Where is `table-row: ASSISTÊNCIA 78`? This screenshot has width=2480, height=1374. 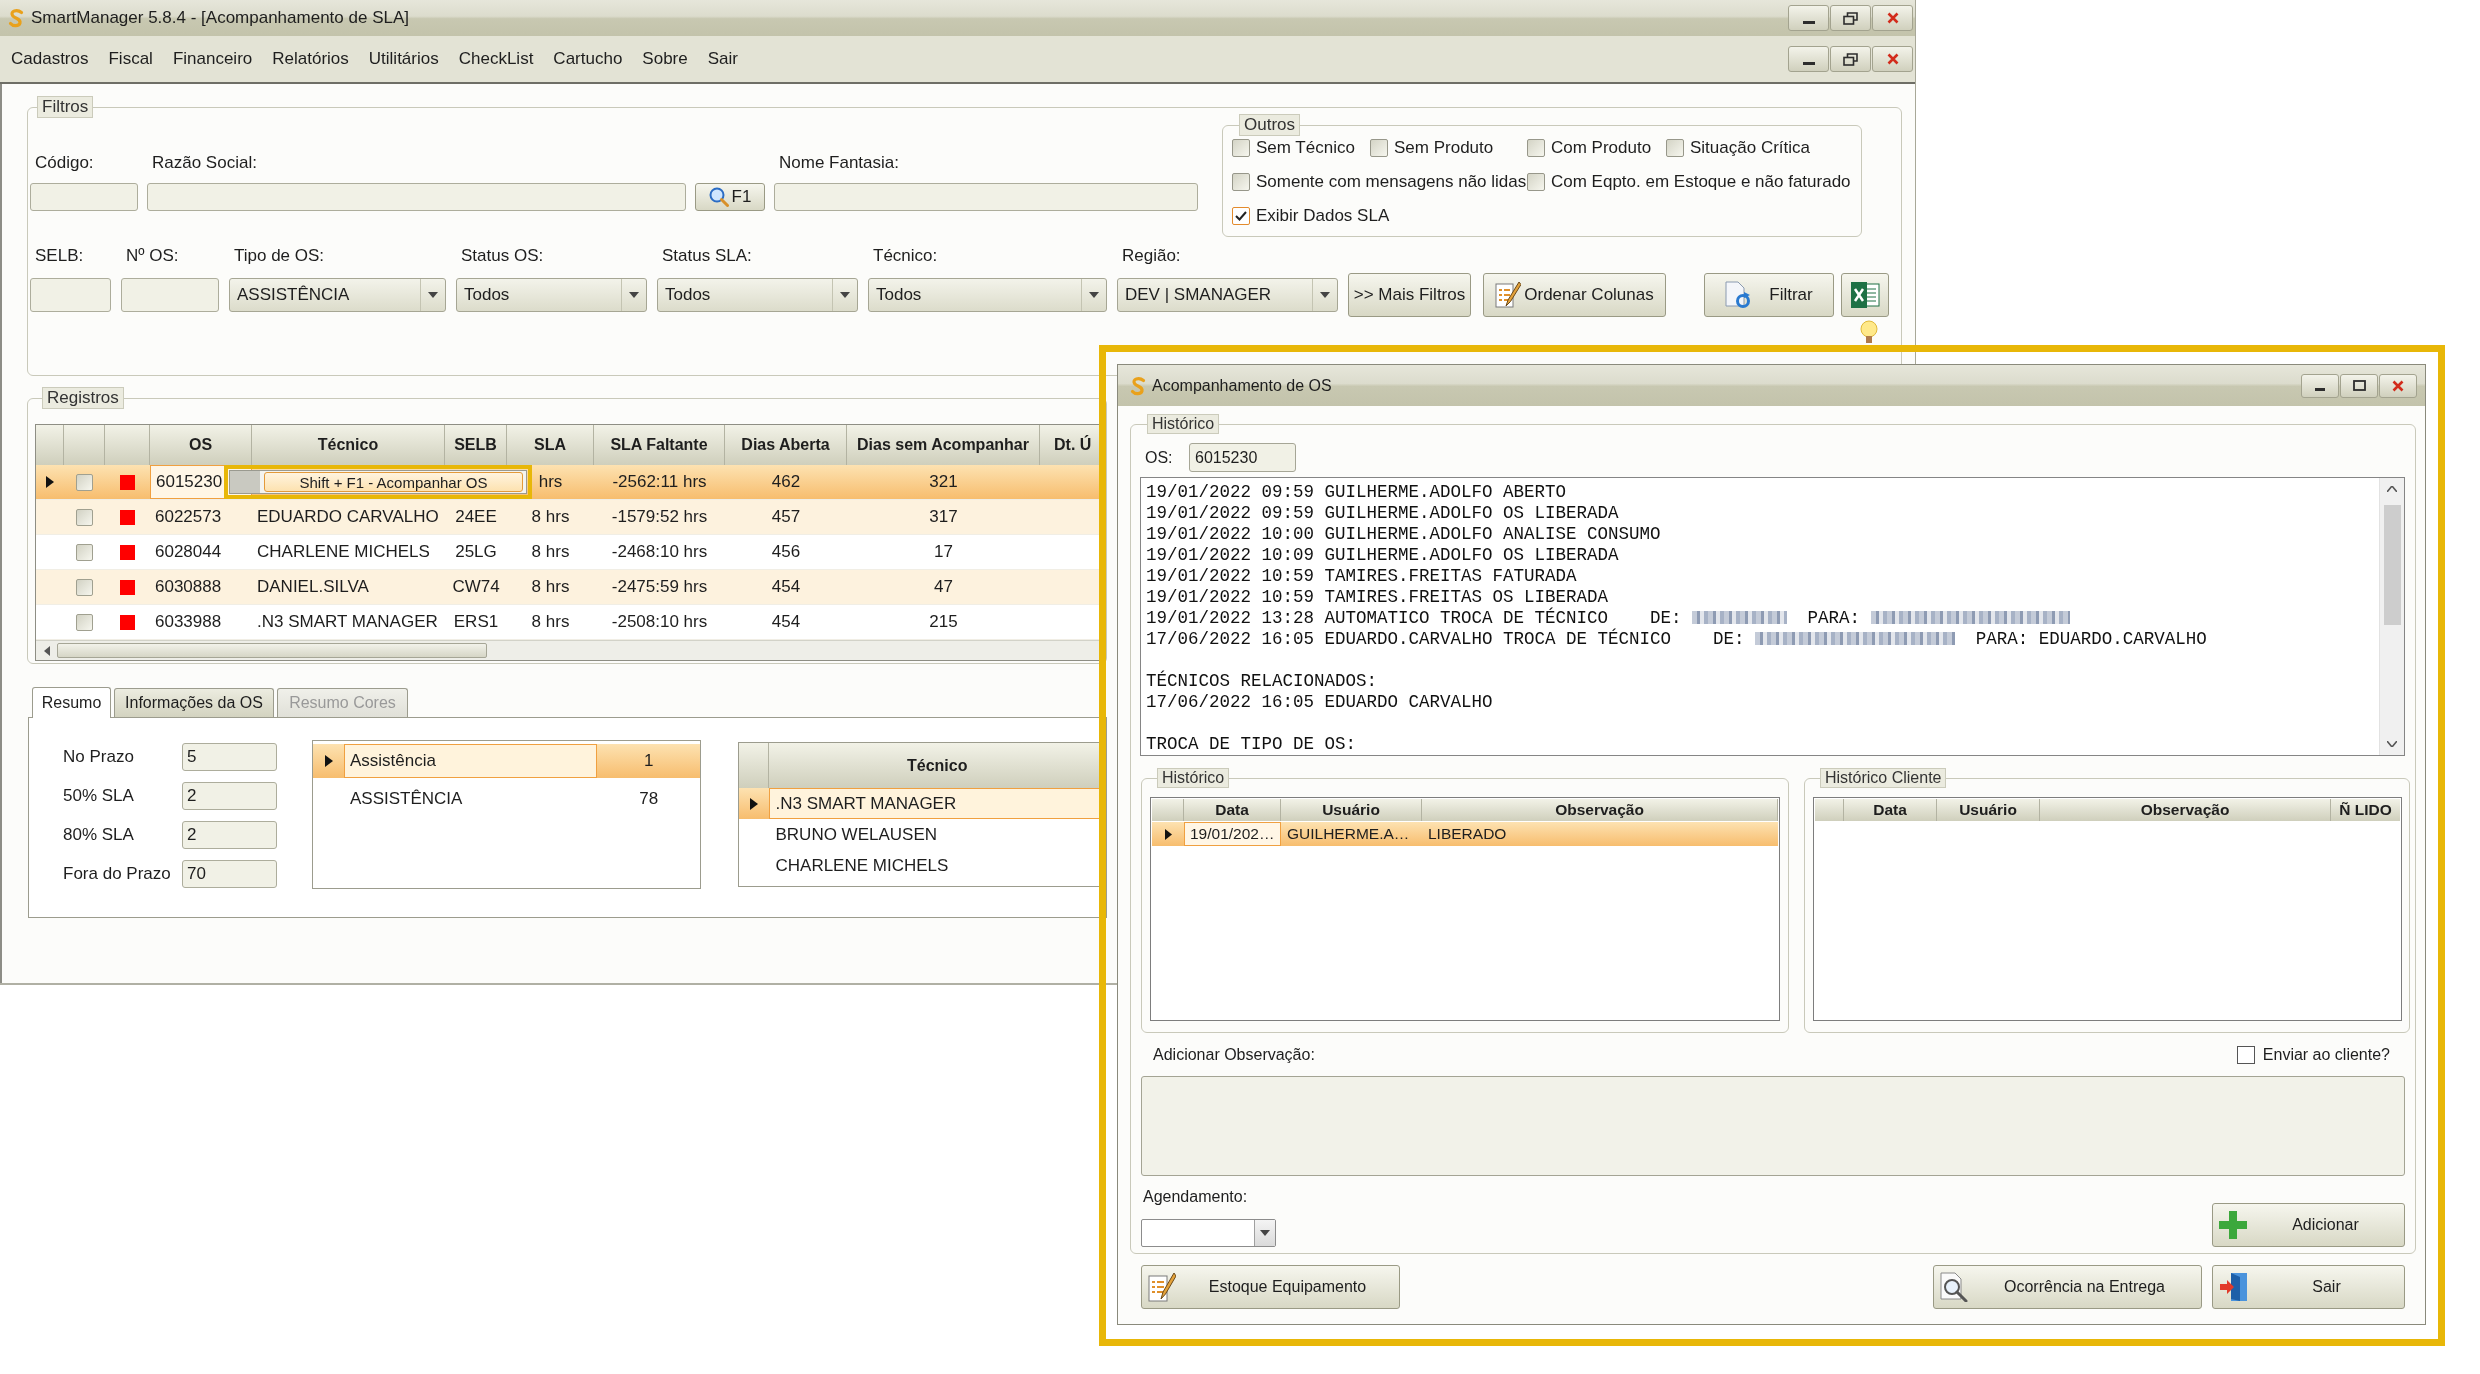 table-row: ASSISTÊNCIA 78 is located at coordinates (507, 799).